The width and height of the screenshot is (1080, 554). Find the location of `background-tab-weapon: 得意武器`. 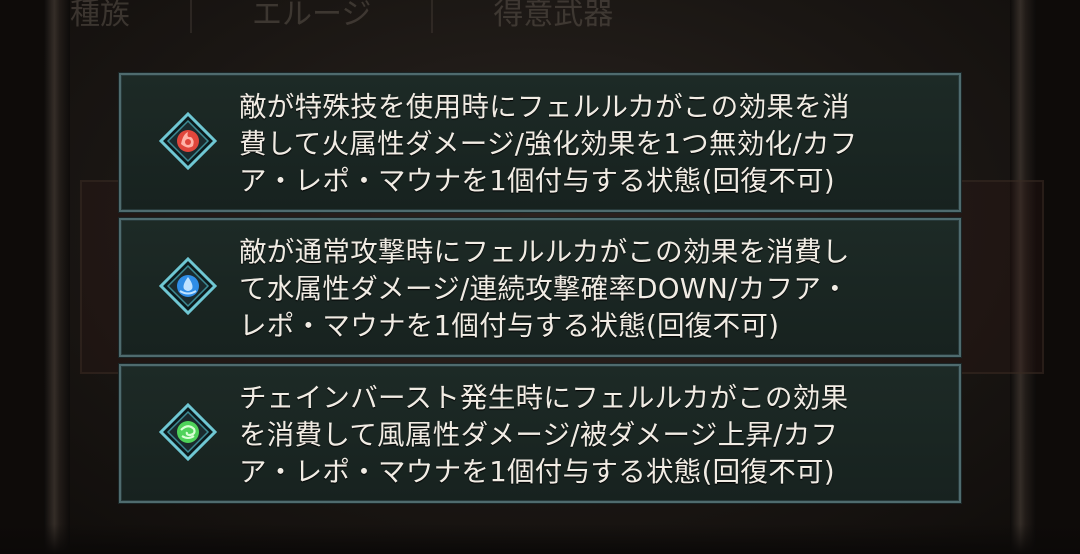

background-tab-weapon: 得意武器 is located at coordinates (553, 16).